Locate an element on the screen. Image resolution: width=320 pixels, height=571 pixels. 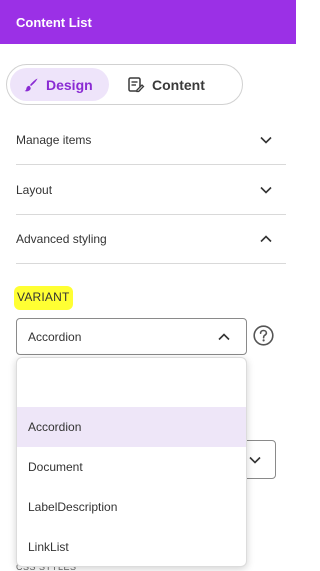
variant-option-linklist: LinkList is located at coordinates (131, 546).